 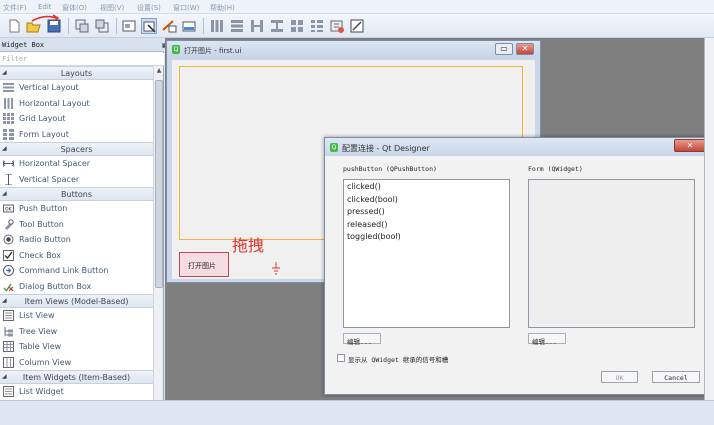 I want to click on horizontal-spacer-icon, so click(x=8, y=163).